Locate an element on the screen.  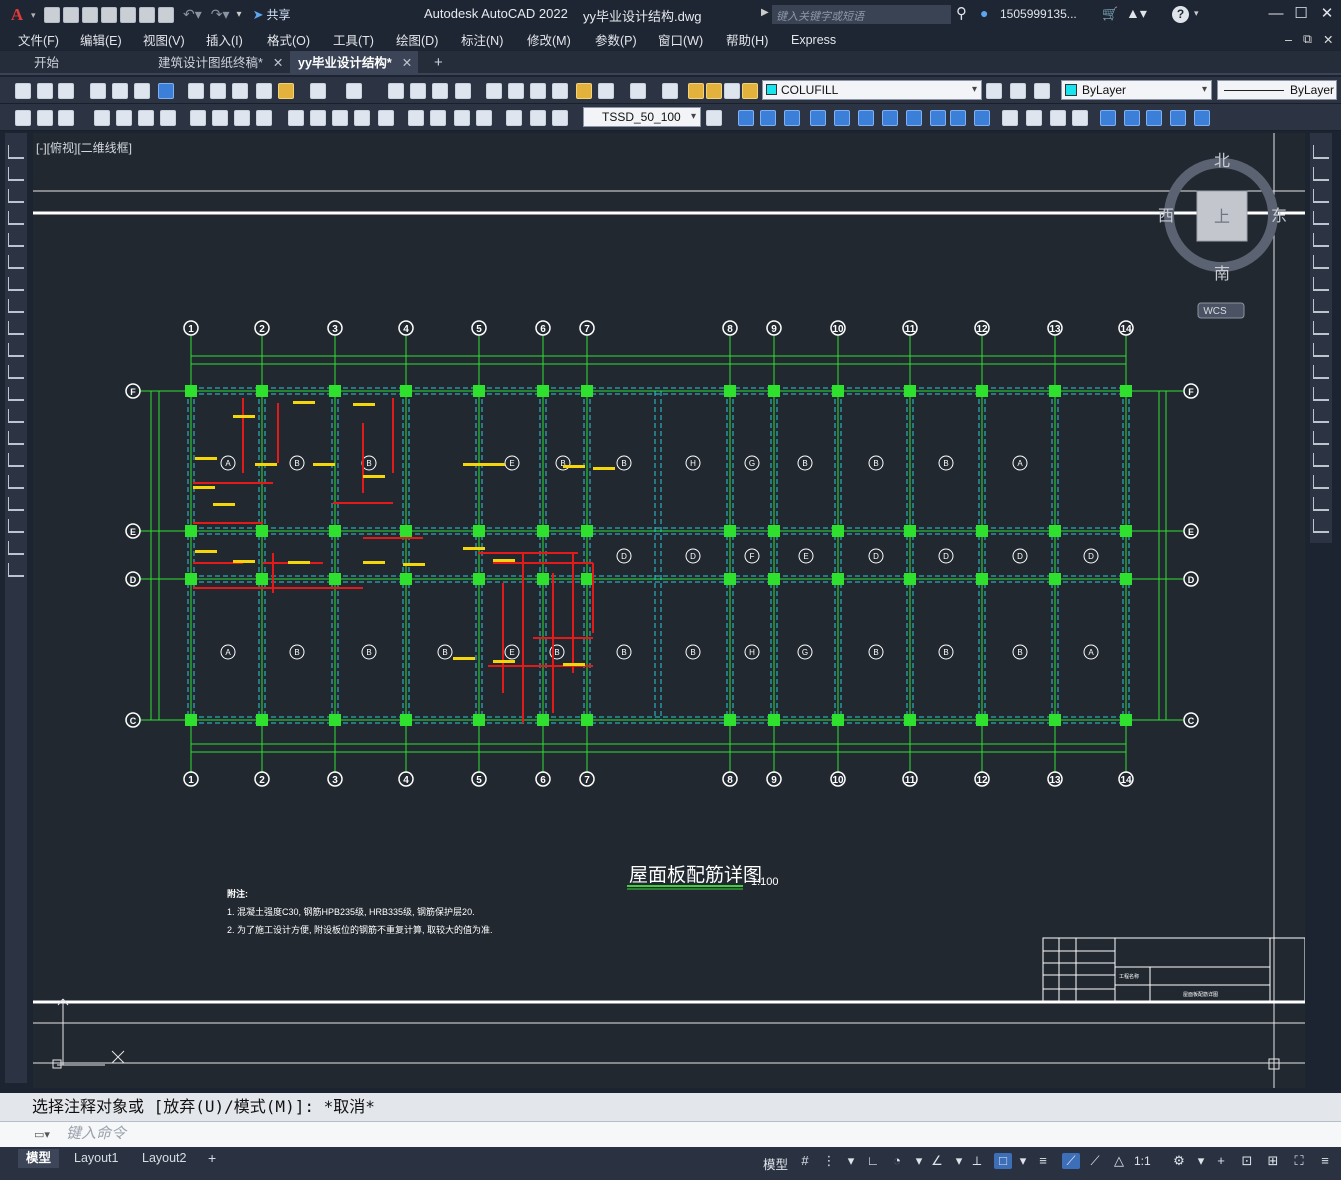
infer-icon: ∟ is located at coordinates (873, 1161).